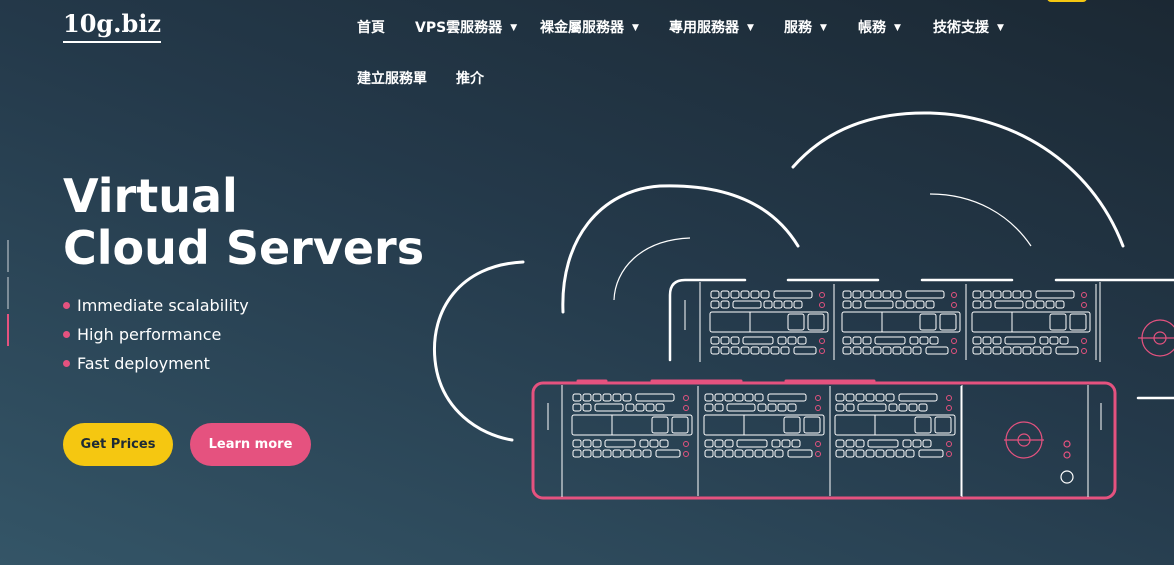  Describe the element at coordinates (980, 220) in the screenshot. I see `cloud-inner-arc-right` at that location.